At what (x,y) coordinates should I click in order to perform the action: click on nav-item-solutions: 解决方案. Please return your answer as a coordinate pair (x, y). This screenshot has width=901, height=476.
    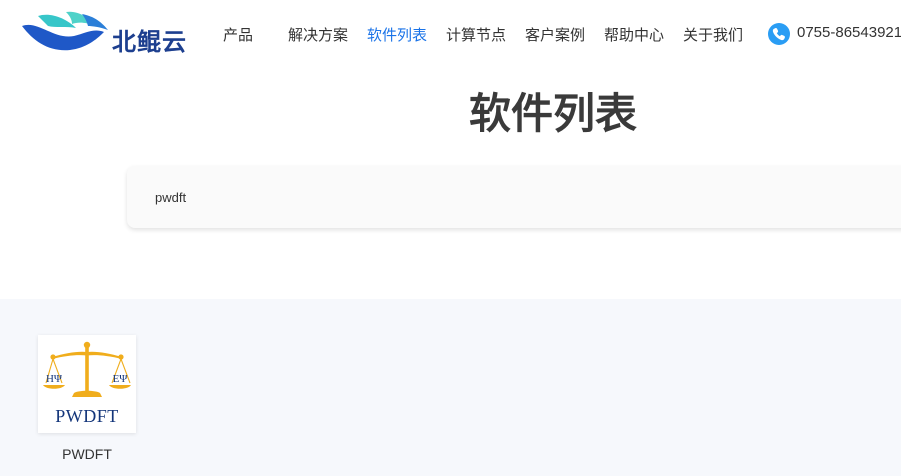
    Looking at the image, I should click on (318, 34).